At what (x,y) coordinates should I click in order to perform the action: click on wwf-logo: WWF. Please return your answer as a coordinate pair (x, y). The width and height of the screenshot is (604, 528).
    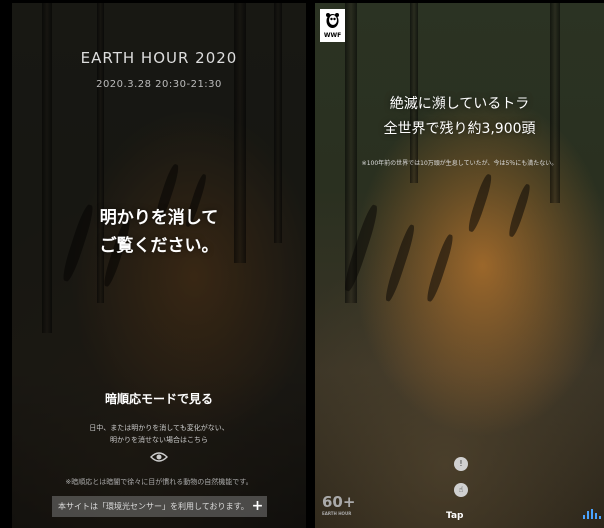
    Looking at the image, I should click on (332, 25).